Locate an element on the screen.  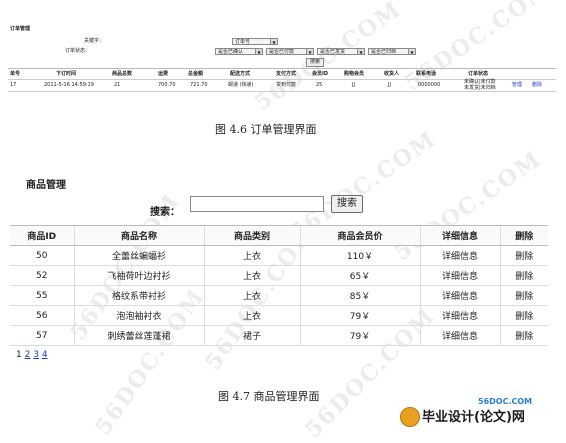
header-cell: 商品会员价 is located at coordinates (359, 235).